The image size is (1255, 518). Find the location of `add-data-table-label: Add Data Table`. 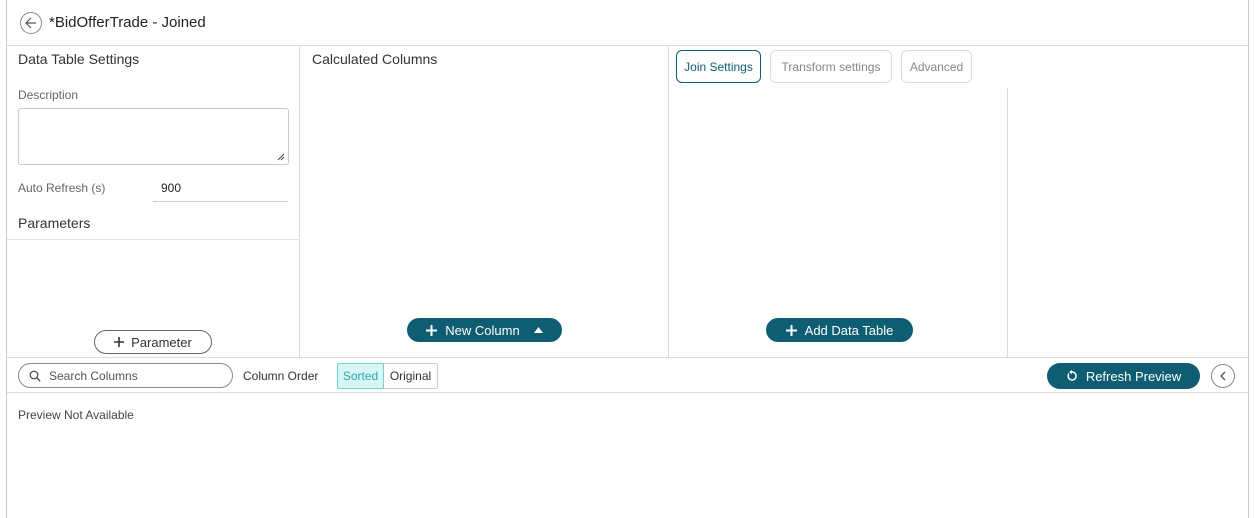

add-data-table-label: Add Data Table is located at coordinates (849, 330).